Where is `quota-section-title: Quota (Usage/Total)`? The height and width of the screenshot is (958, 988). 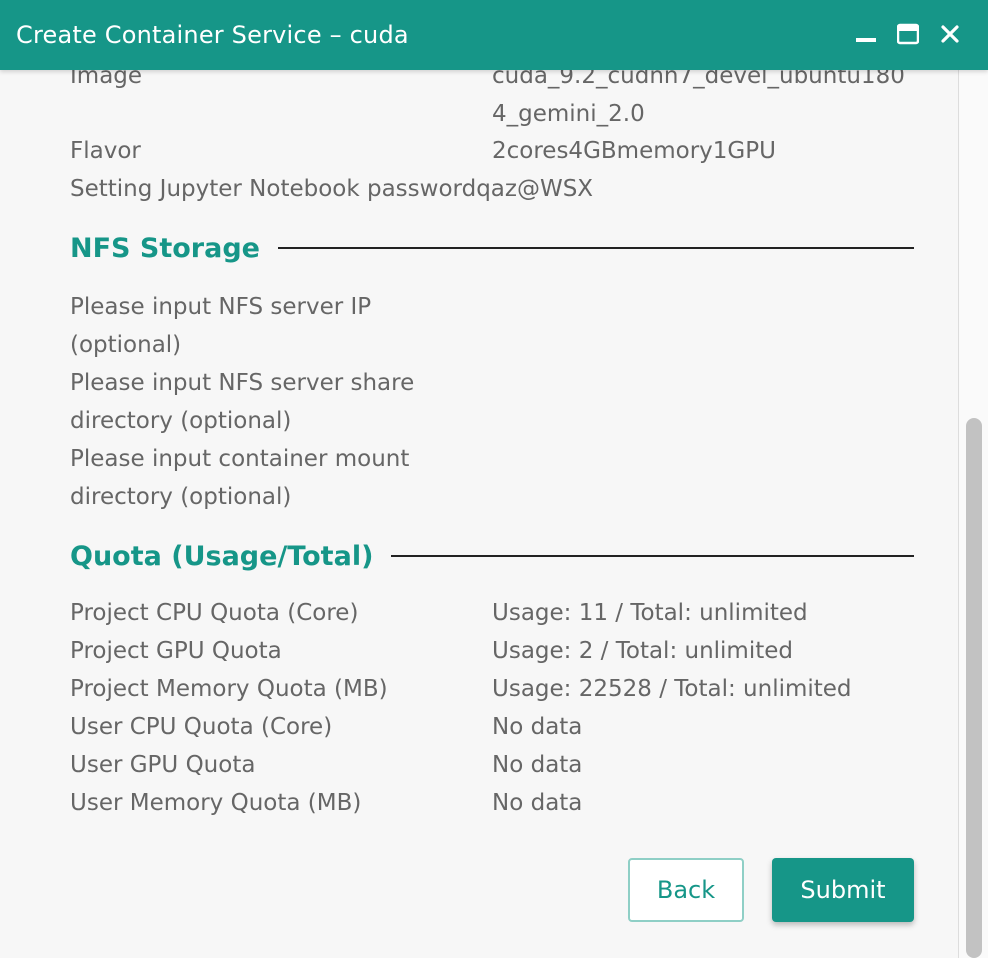
quota-section-title: Quota (Usage/Total) is located at coordinates (222, 556).